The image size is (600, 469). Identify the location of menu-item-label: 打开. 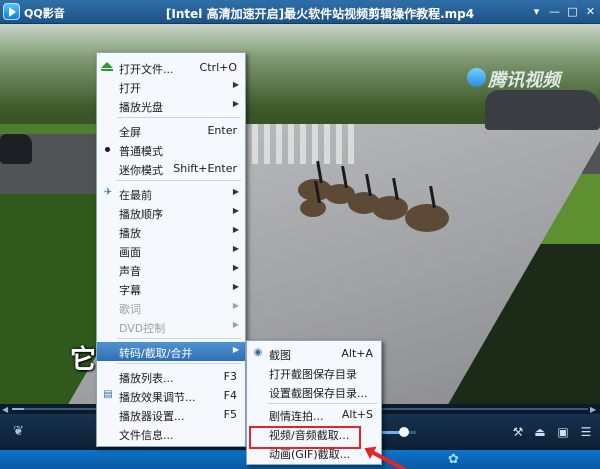
(130, 88).